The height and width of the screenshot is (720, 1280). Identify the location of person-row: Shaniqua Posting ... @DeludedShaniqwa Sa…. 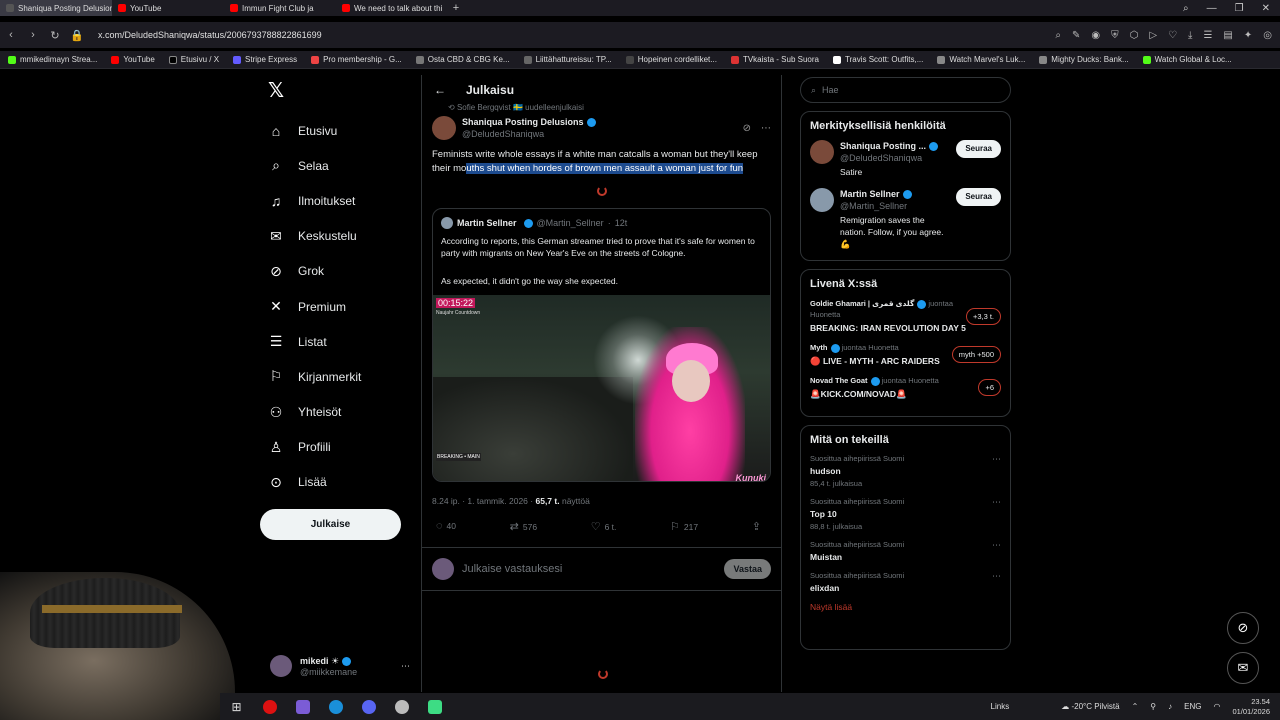
(905, 159).